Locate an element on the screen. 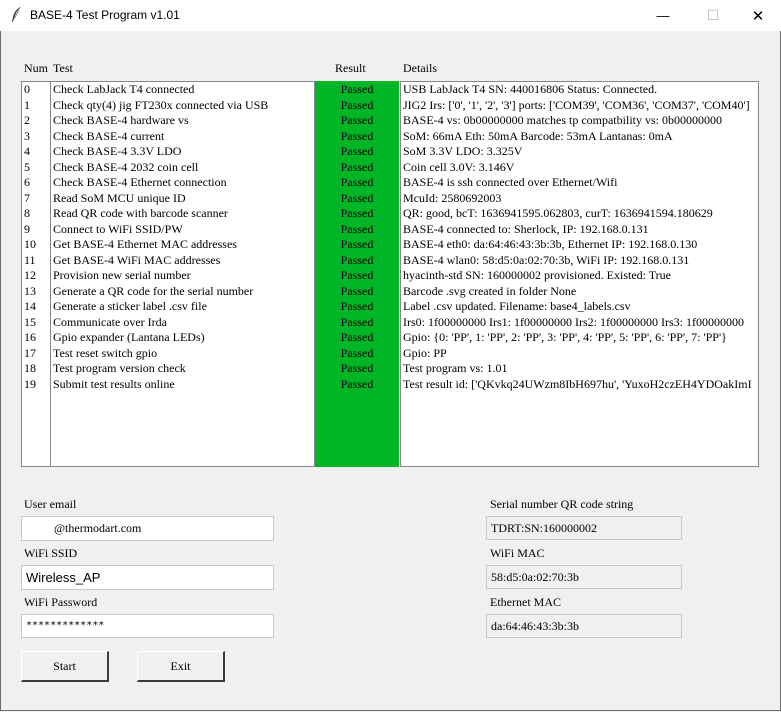  num-listbox: 0 1 2 3 4 5 6 7 8 9 10 11 12 13 14 15 16 17 18 19 is located at coordinates (36, 274).